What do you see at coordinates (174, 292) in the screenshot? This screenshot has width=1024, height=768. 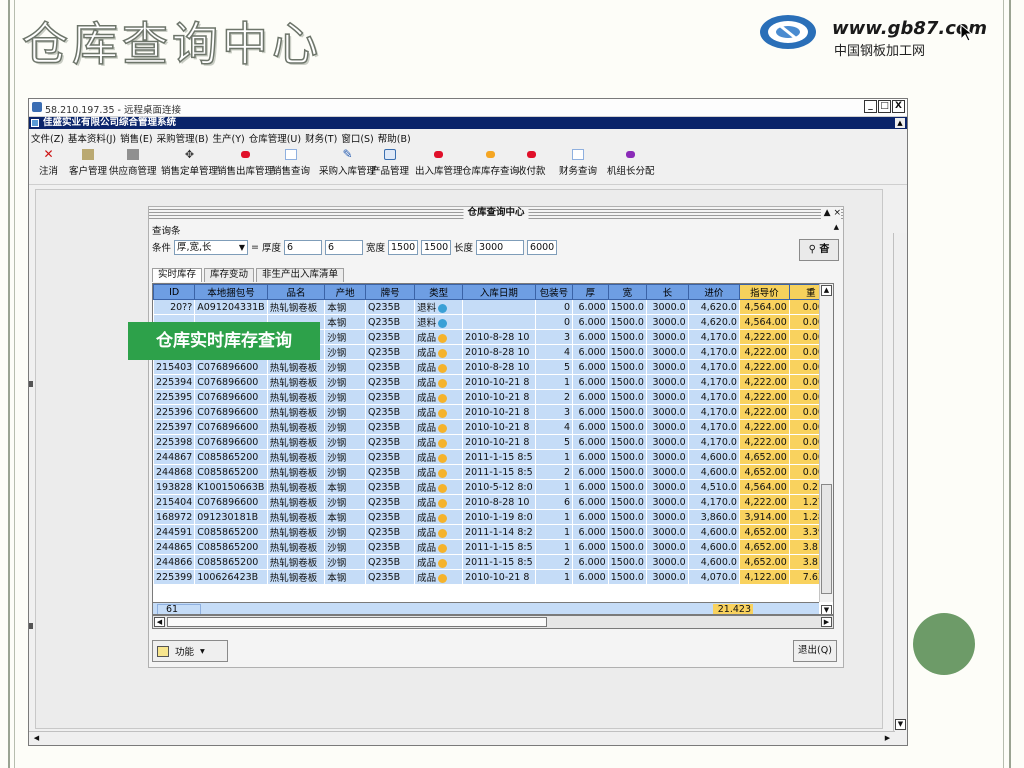 I see `column-header: ID` at bounding box center [174, 292].